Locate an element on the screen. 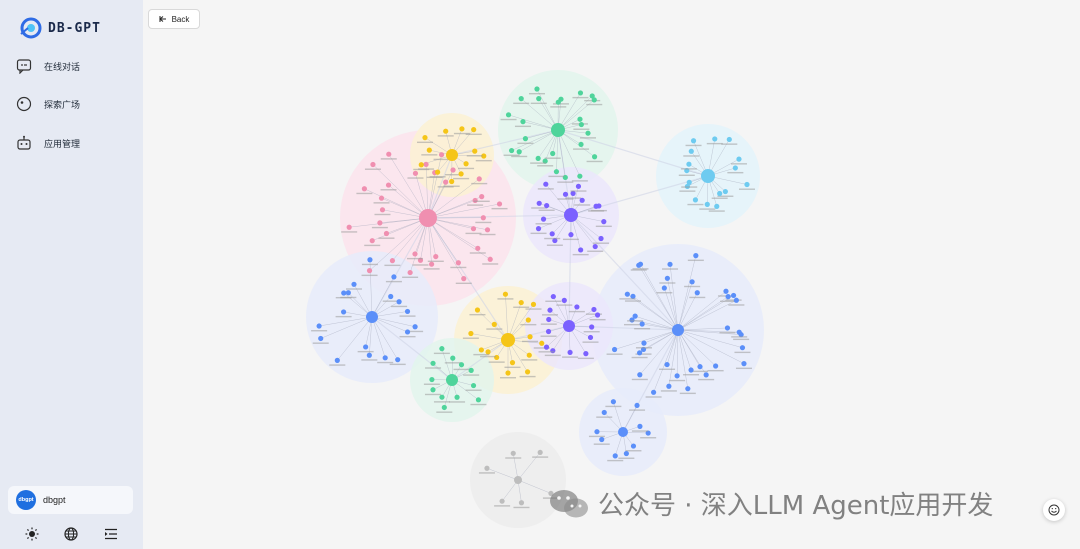  menu-collapse-icon is located at coordinates (111, 534).